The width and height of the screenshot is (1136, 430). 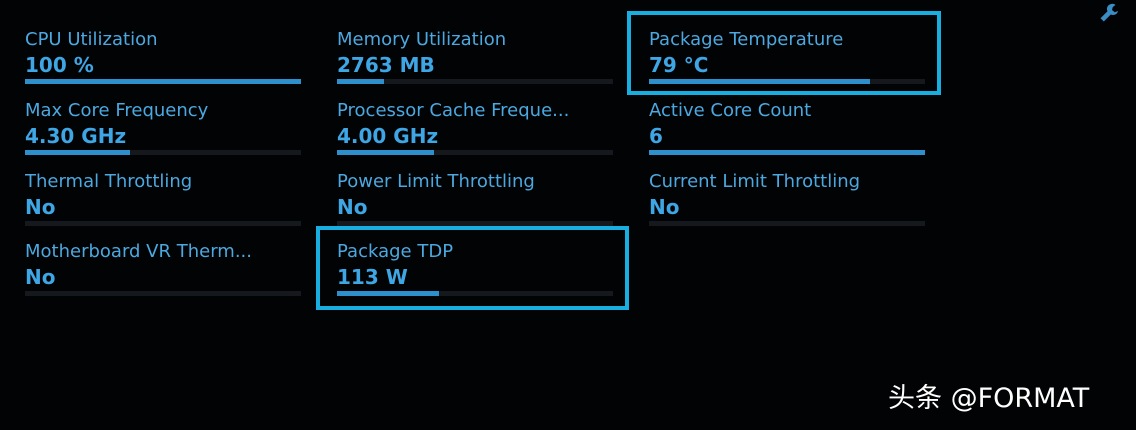 I want to click on metric-label: Current Limit Throttling, so click(x=755, y=181).